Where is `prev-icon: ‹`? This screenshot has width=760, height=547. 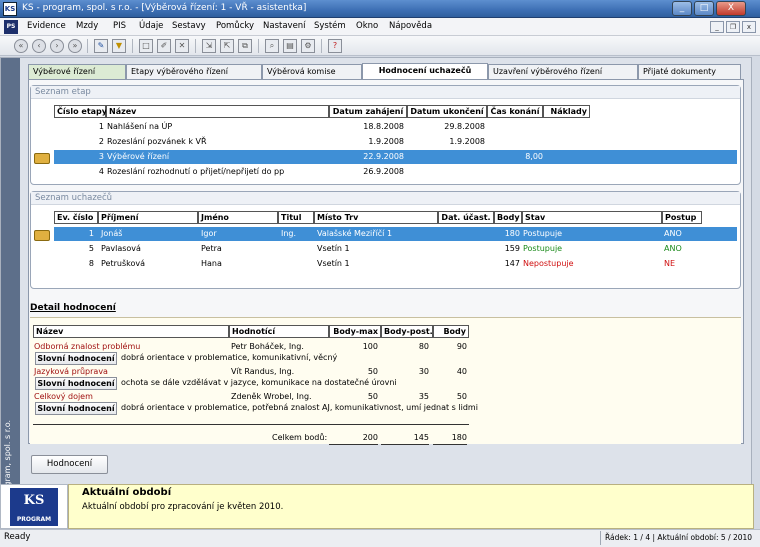 prev-icon: ‹ is located at coordinates (39, 46).